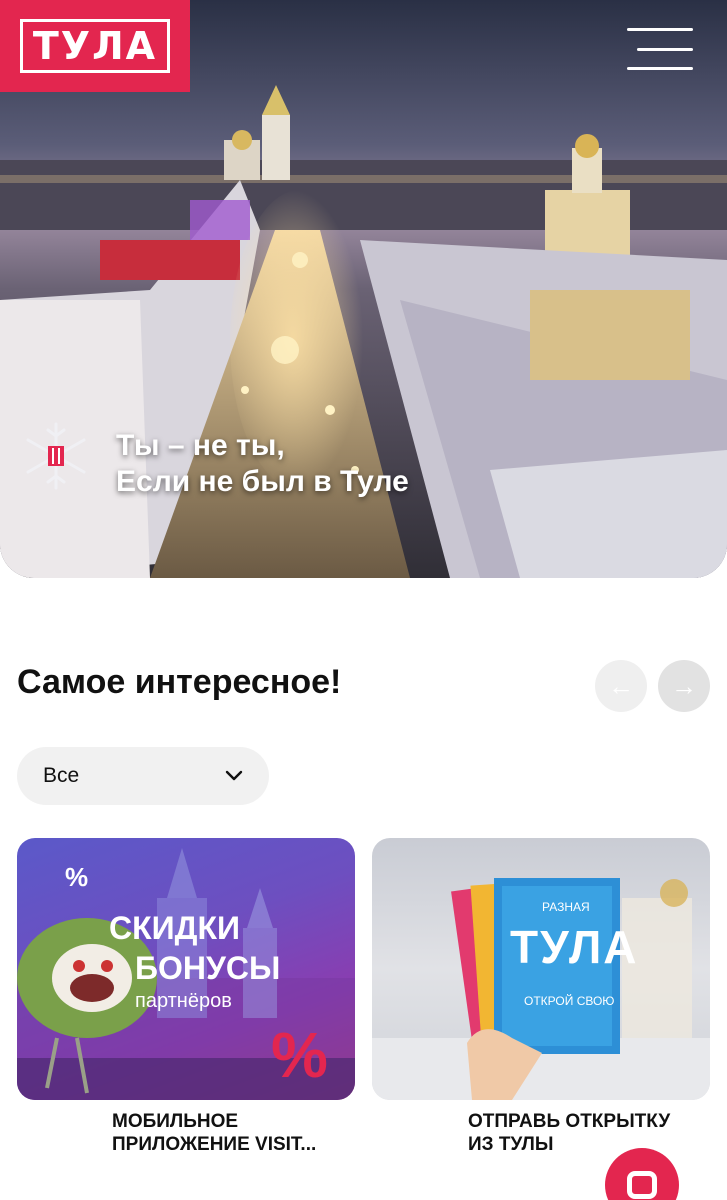  I want to click on promo-line-1: СКИДКИ, so click(174, 928).